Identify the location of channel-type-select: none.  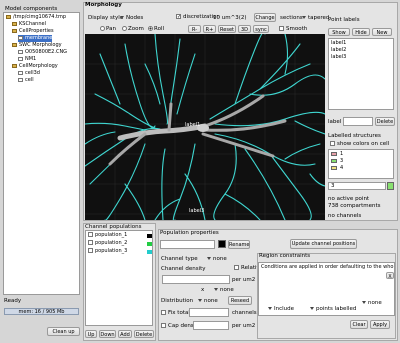
(217, 259).